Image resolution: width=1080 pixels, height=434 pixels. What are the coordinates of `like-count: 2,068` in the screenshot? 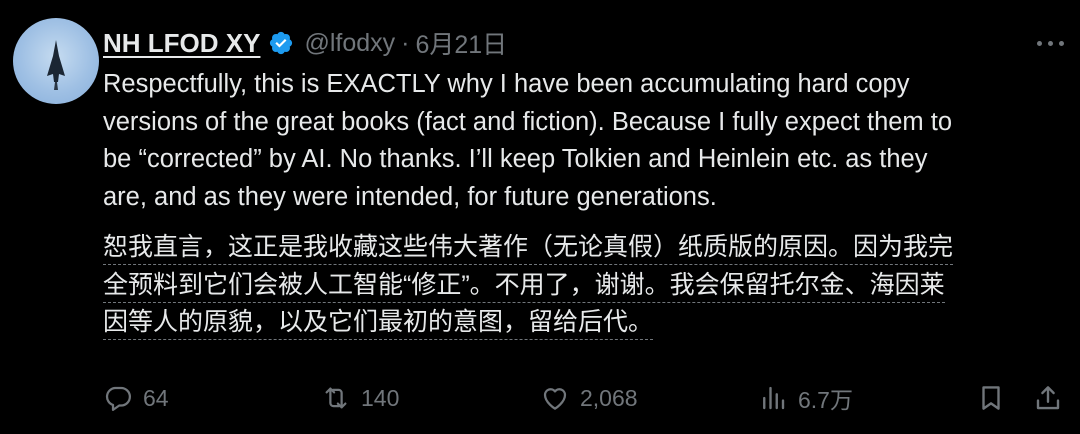 It's located at (609, 397).